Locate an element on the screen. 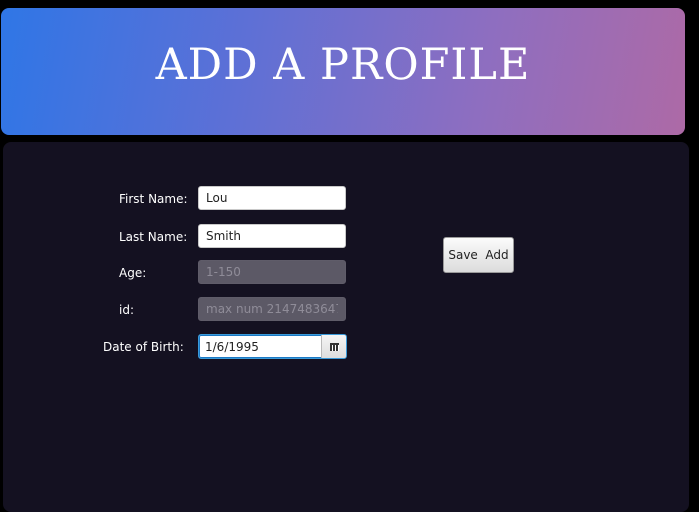  save-add-button: Save Add is located at coordinates (478, 255).